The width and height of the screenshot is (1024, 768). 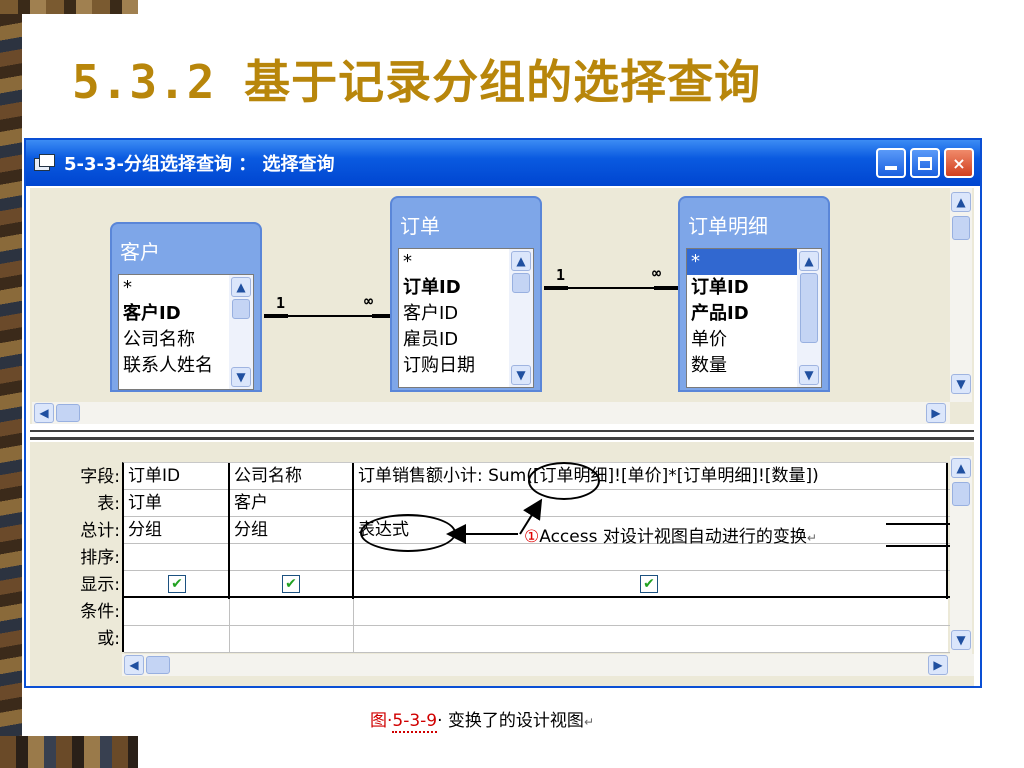 I want to click on grid-vscrollbar: ▲ ▼, so click(x=961, y=555).